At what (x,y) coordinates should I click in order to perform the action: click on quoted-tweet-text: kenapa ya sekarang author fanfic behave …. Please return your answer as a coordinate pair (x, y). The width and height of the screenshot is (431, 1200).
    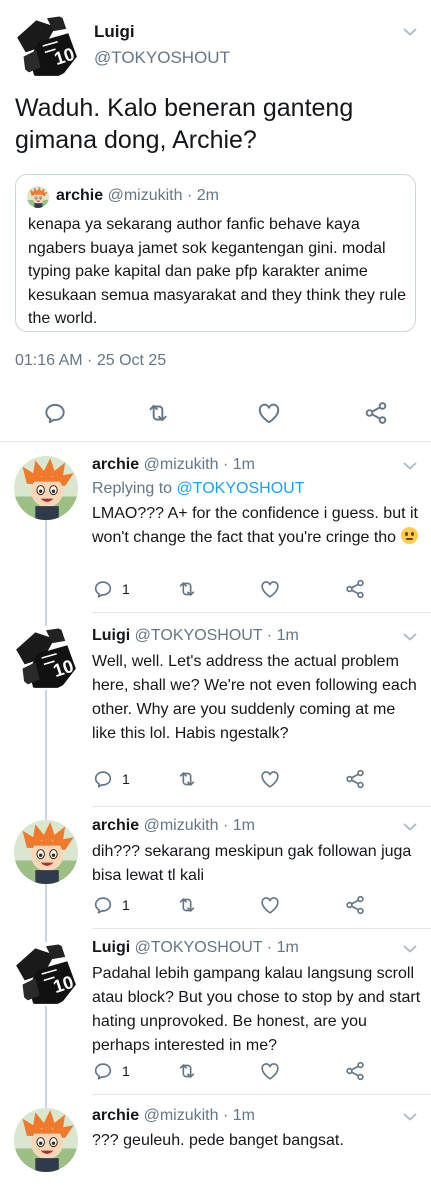
    Looking at the image, I should click on (217, 271).